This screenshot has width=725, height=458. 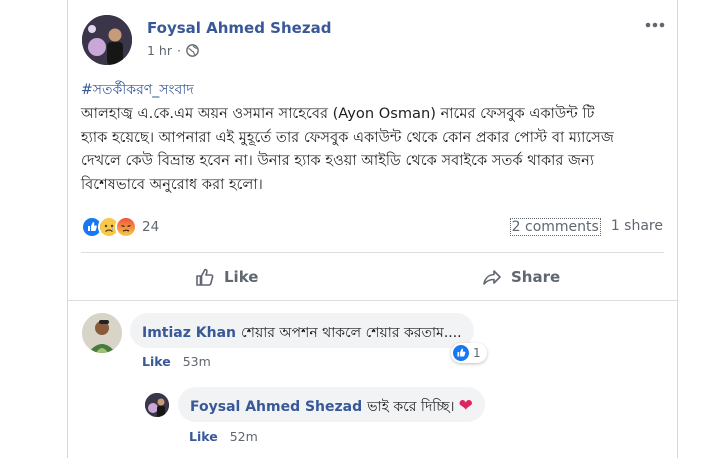 I want to click on reply-text: ভাই করে দিচ্ছি।, so click(x=411, y=407).